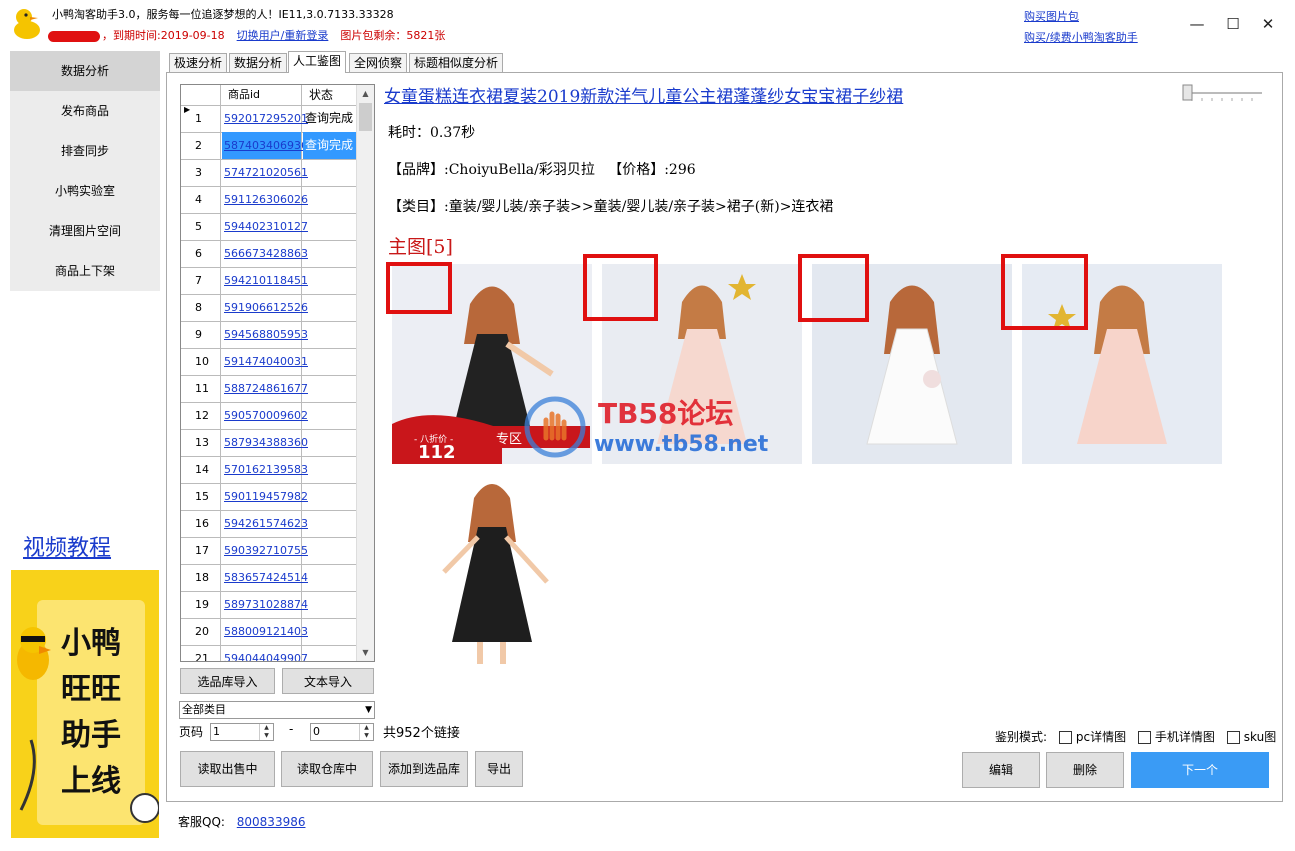 This screenshot has width=1295, height=851. Describe the element at coordinates (327, 769) in the screenshot. I see `read-stock-button: 读取仓库中` at that location.